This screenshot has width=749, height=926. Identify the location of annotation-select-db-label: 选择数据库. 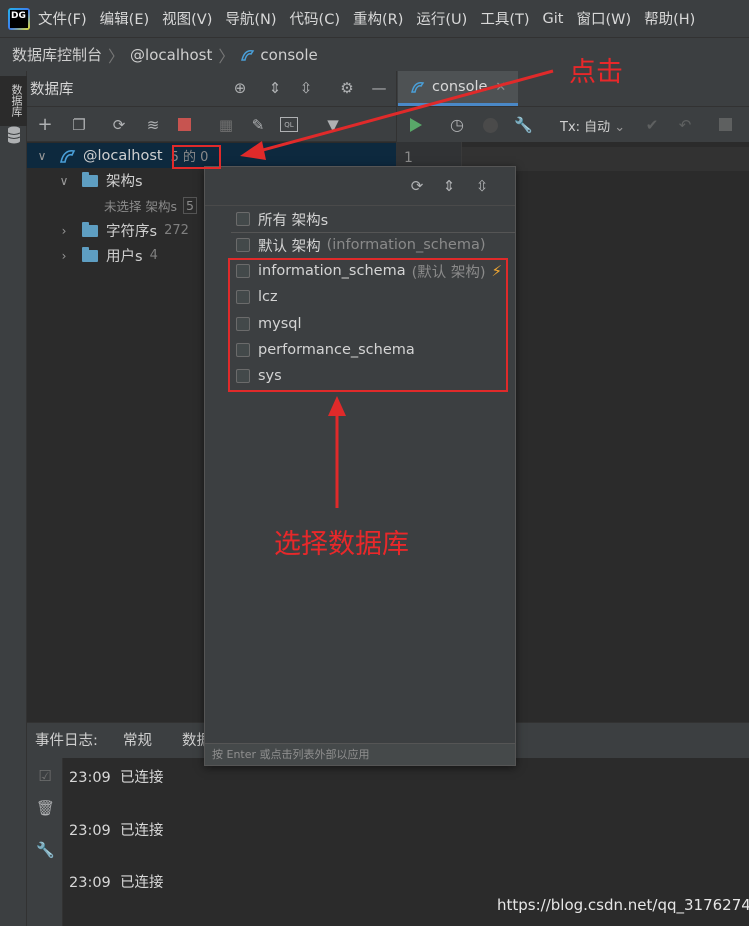
(341, 544).